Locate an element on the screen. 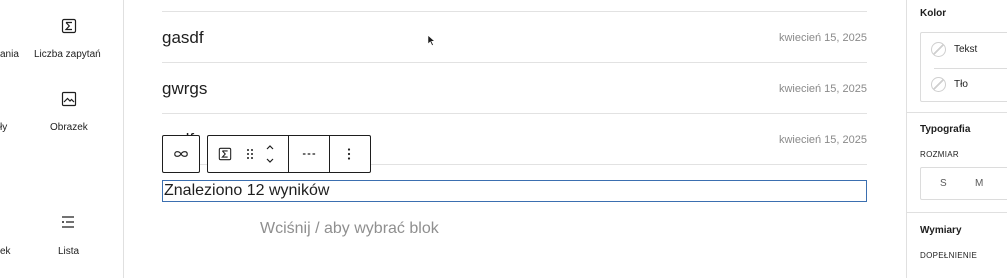 The height and width of the screenshot is (278, 1007). block-toolbar-parent is located at coordinates (181, 154).